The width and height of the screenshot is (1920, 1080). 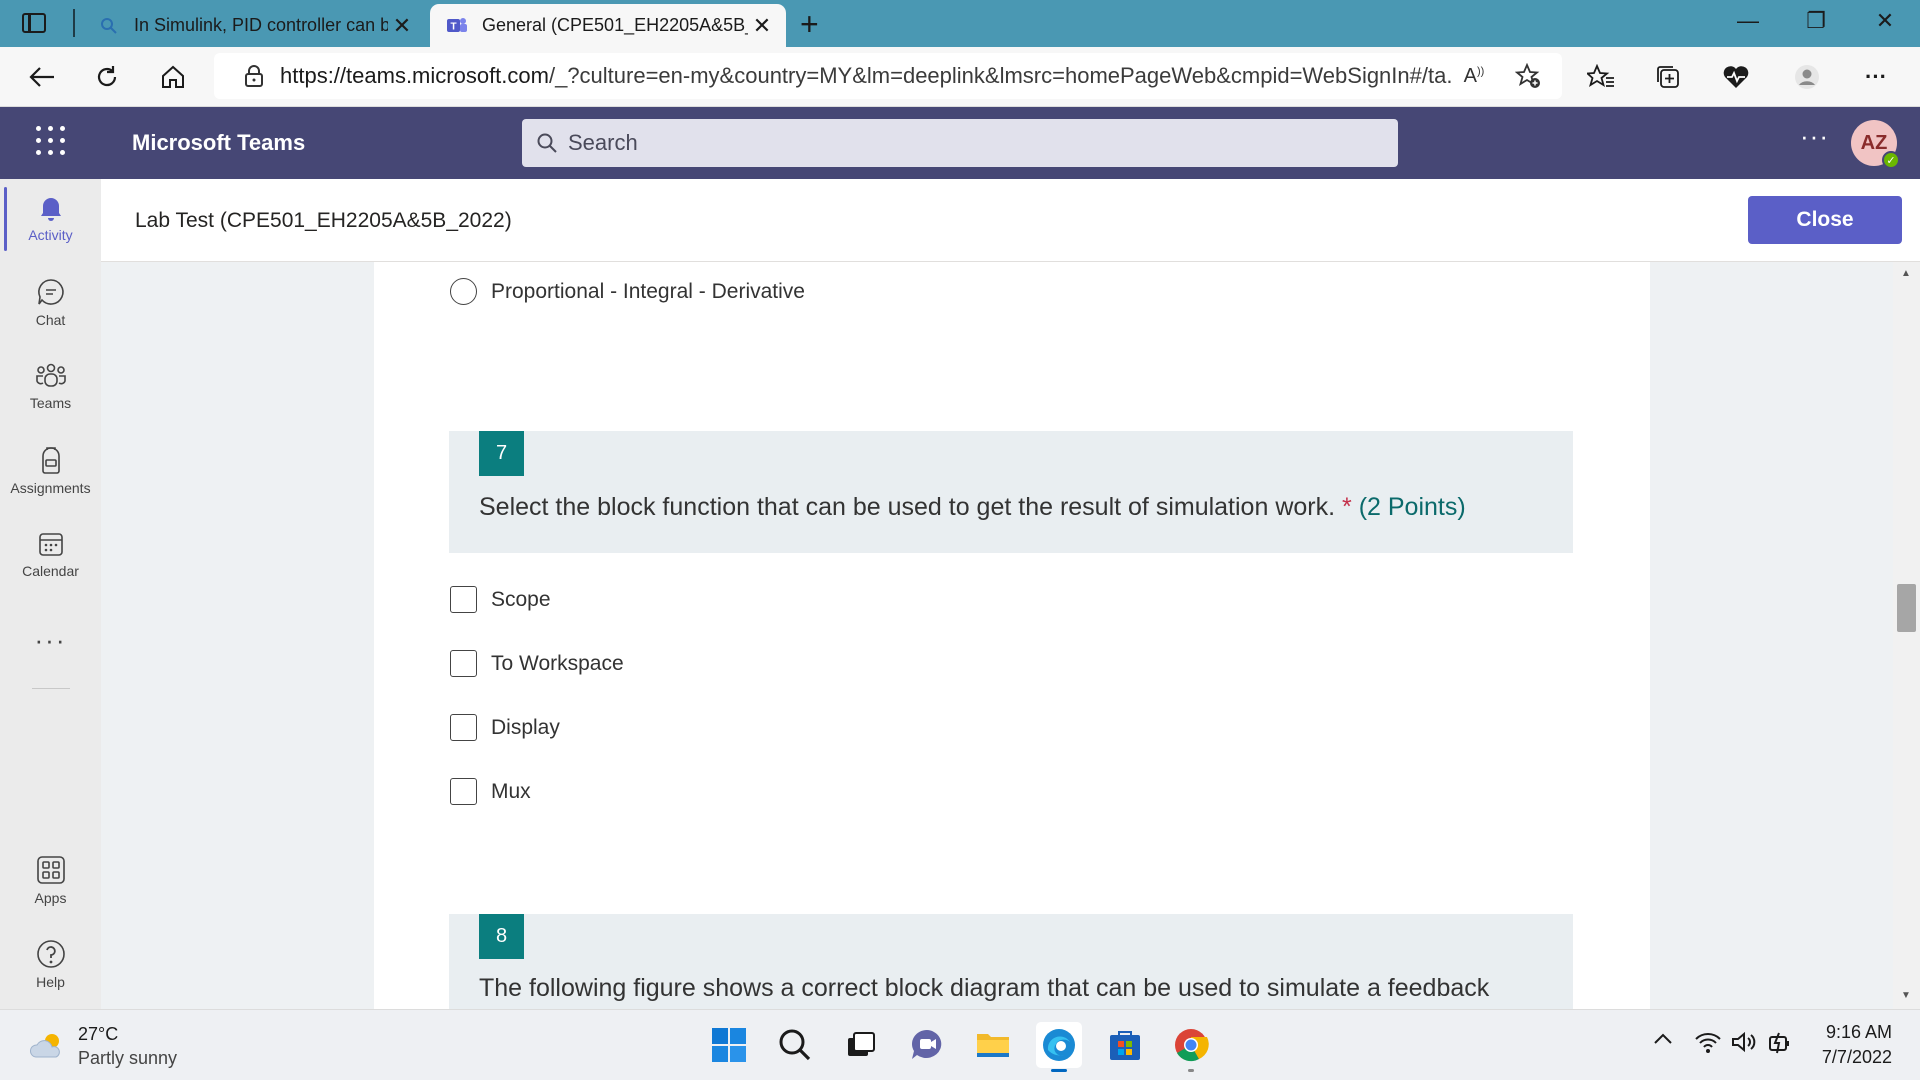 I want to click on scrollbar-thumb, so click(x=1906, y=608).